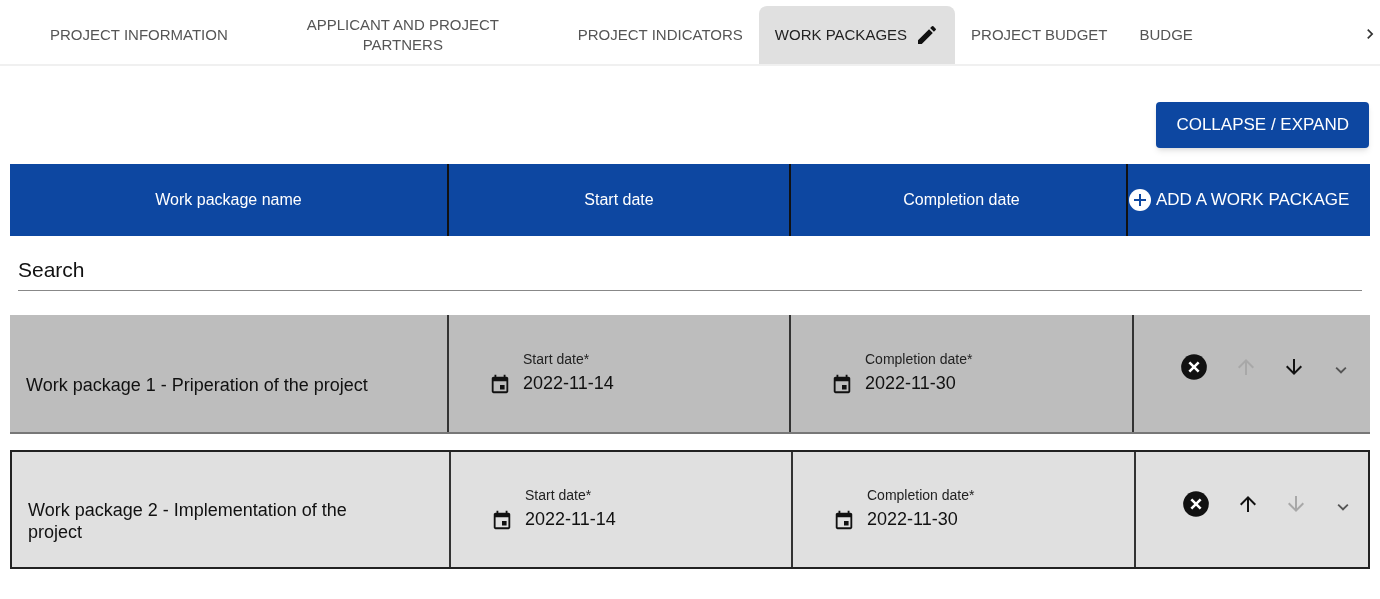  What do you see at coordinates (228, 200) in the screenshot?
I see `column-header: Work package name` at bounding box center [228, 200].